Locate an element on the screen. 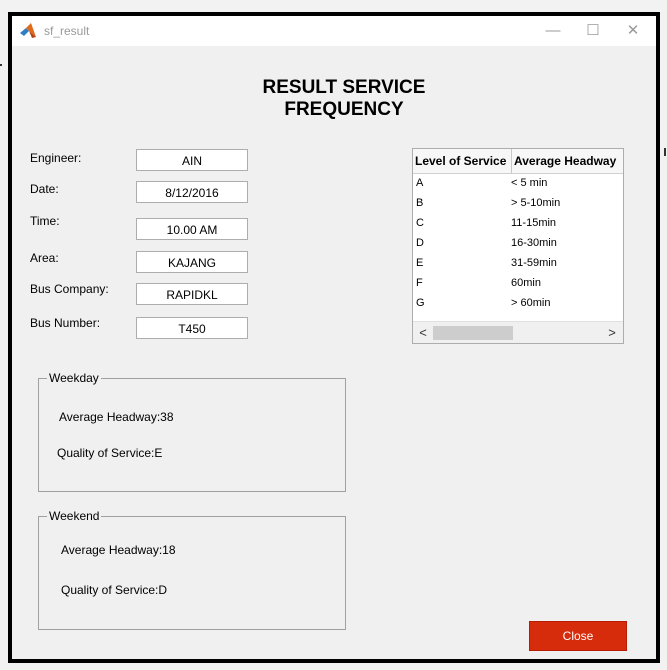  scroll-right-icon: > is located at coordinates (612, 333).